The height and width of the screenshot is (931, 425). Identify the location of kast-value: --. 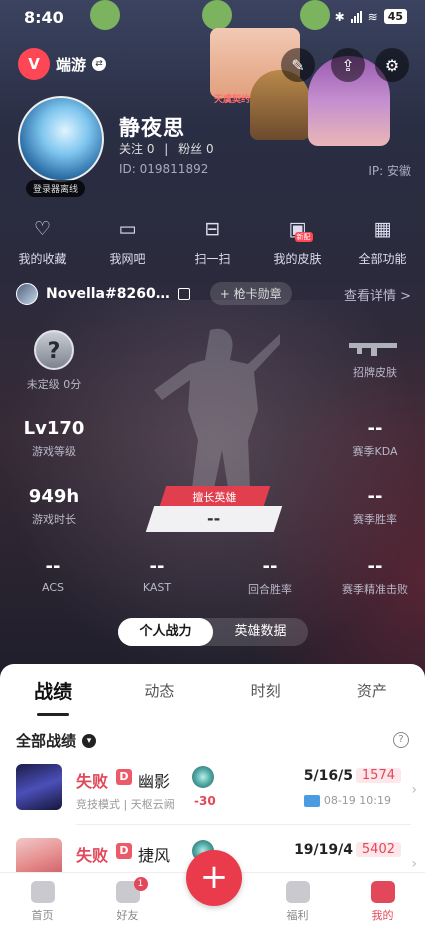
(157, 566).